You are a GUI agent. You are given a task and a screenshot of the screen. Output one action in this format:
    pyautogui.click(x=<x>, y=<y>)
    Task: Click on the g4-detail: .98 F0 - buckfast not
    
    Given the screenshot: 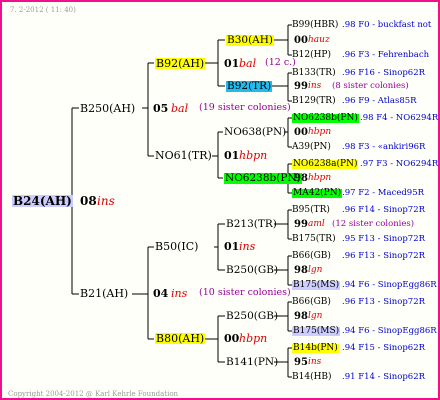 What is the action you would take?
    pyautogui.click(x=387, y=25)
    